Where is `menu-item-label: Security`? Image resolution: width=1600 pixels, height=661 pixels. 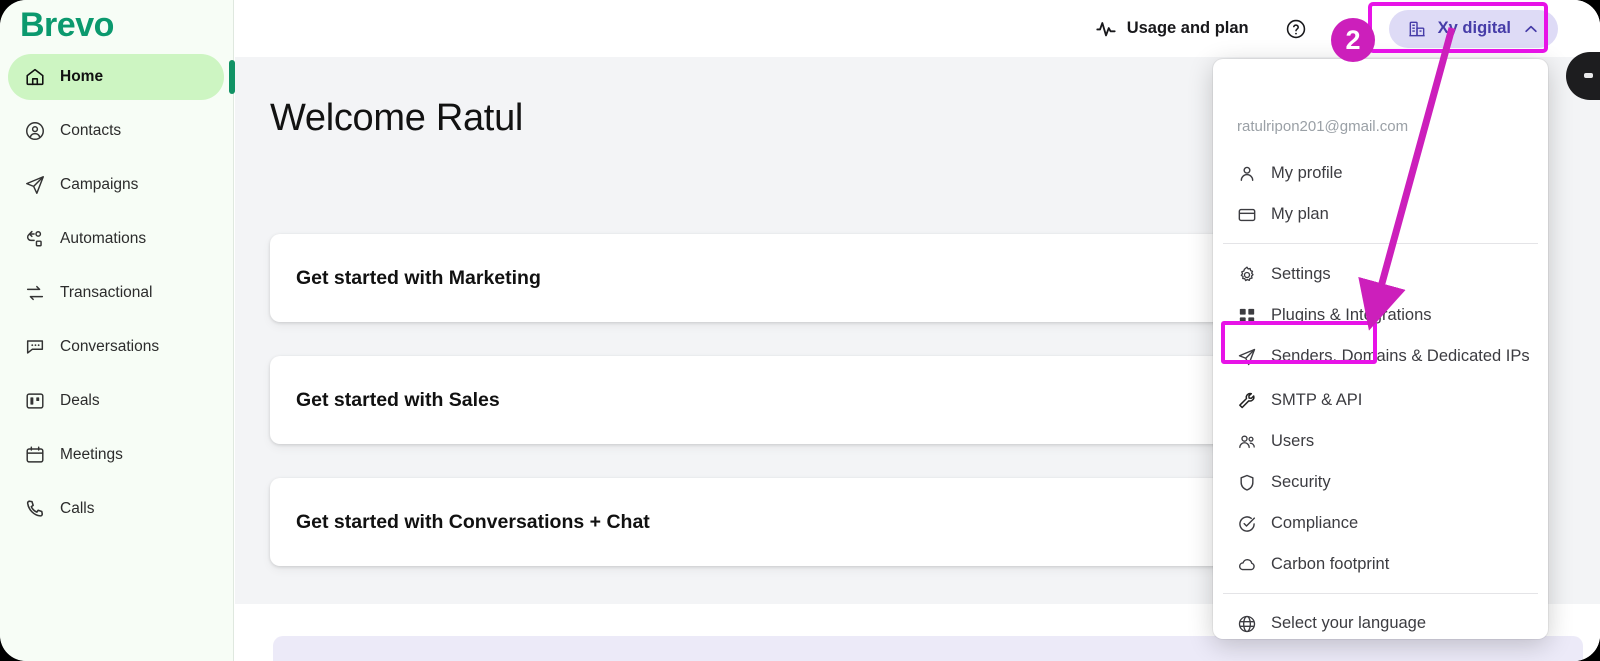
menu-item-label: Security is located at coordinates (1301, 482).